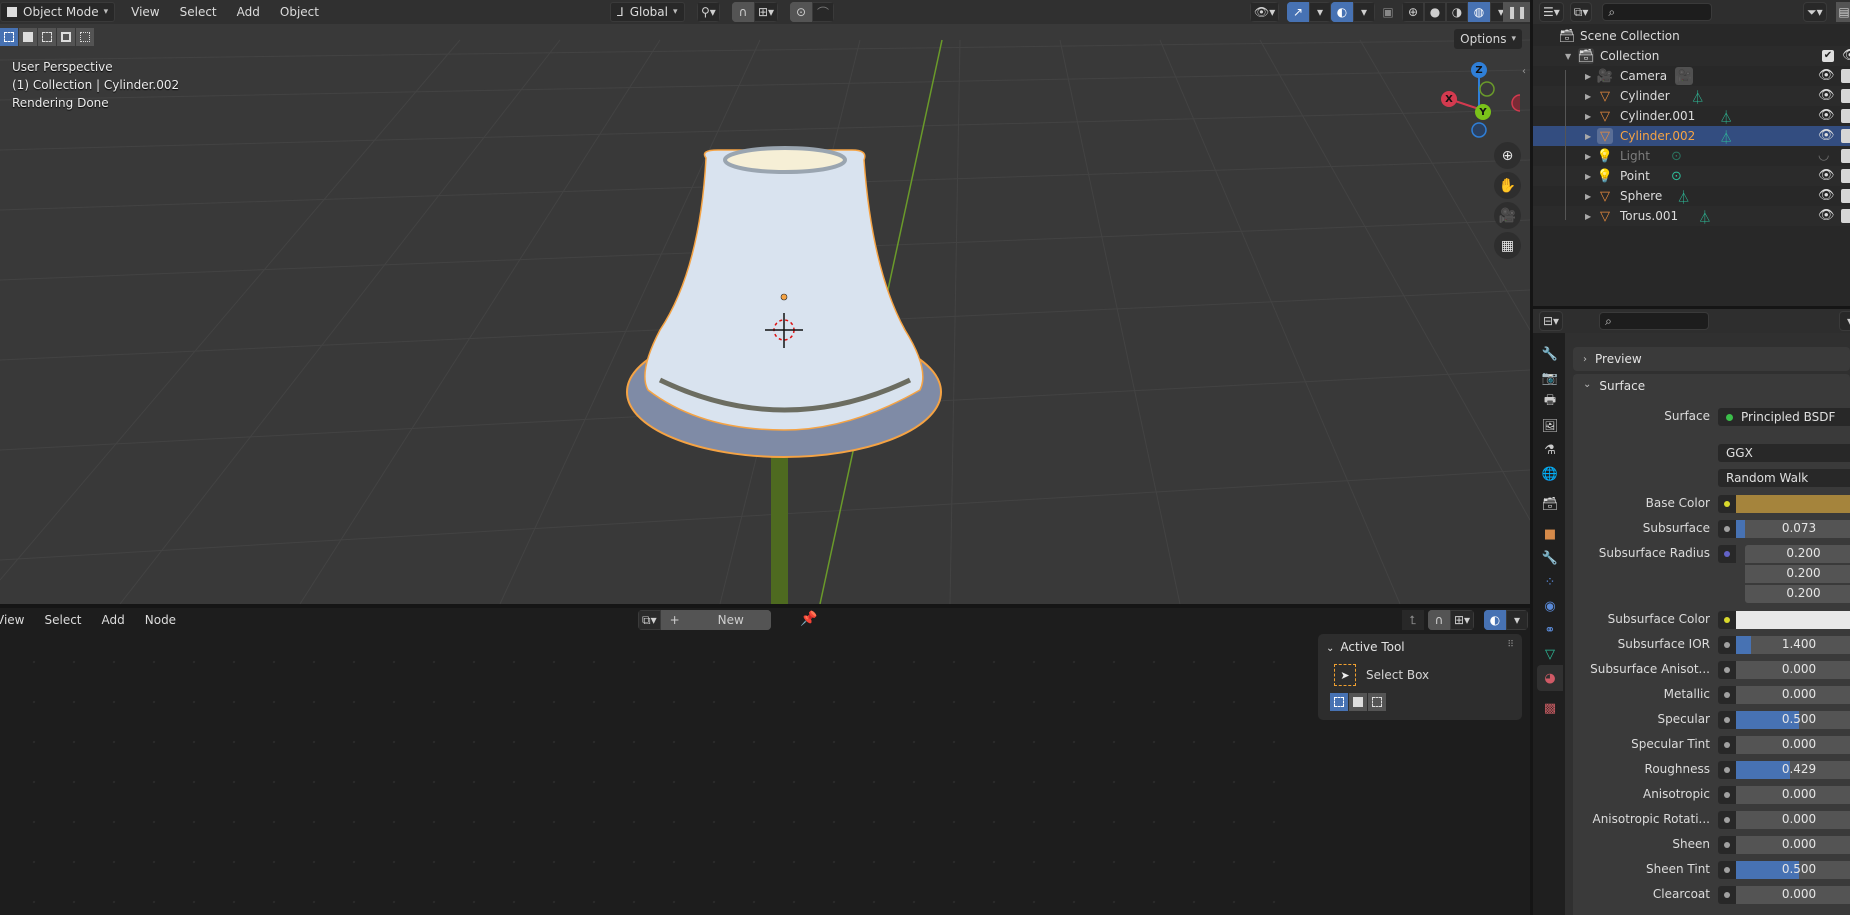  I want to click on hidden-eye-icon: ◡, so click(1826, 156).